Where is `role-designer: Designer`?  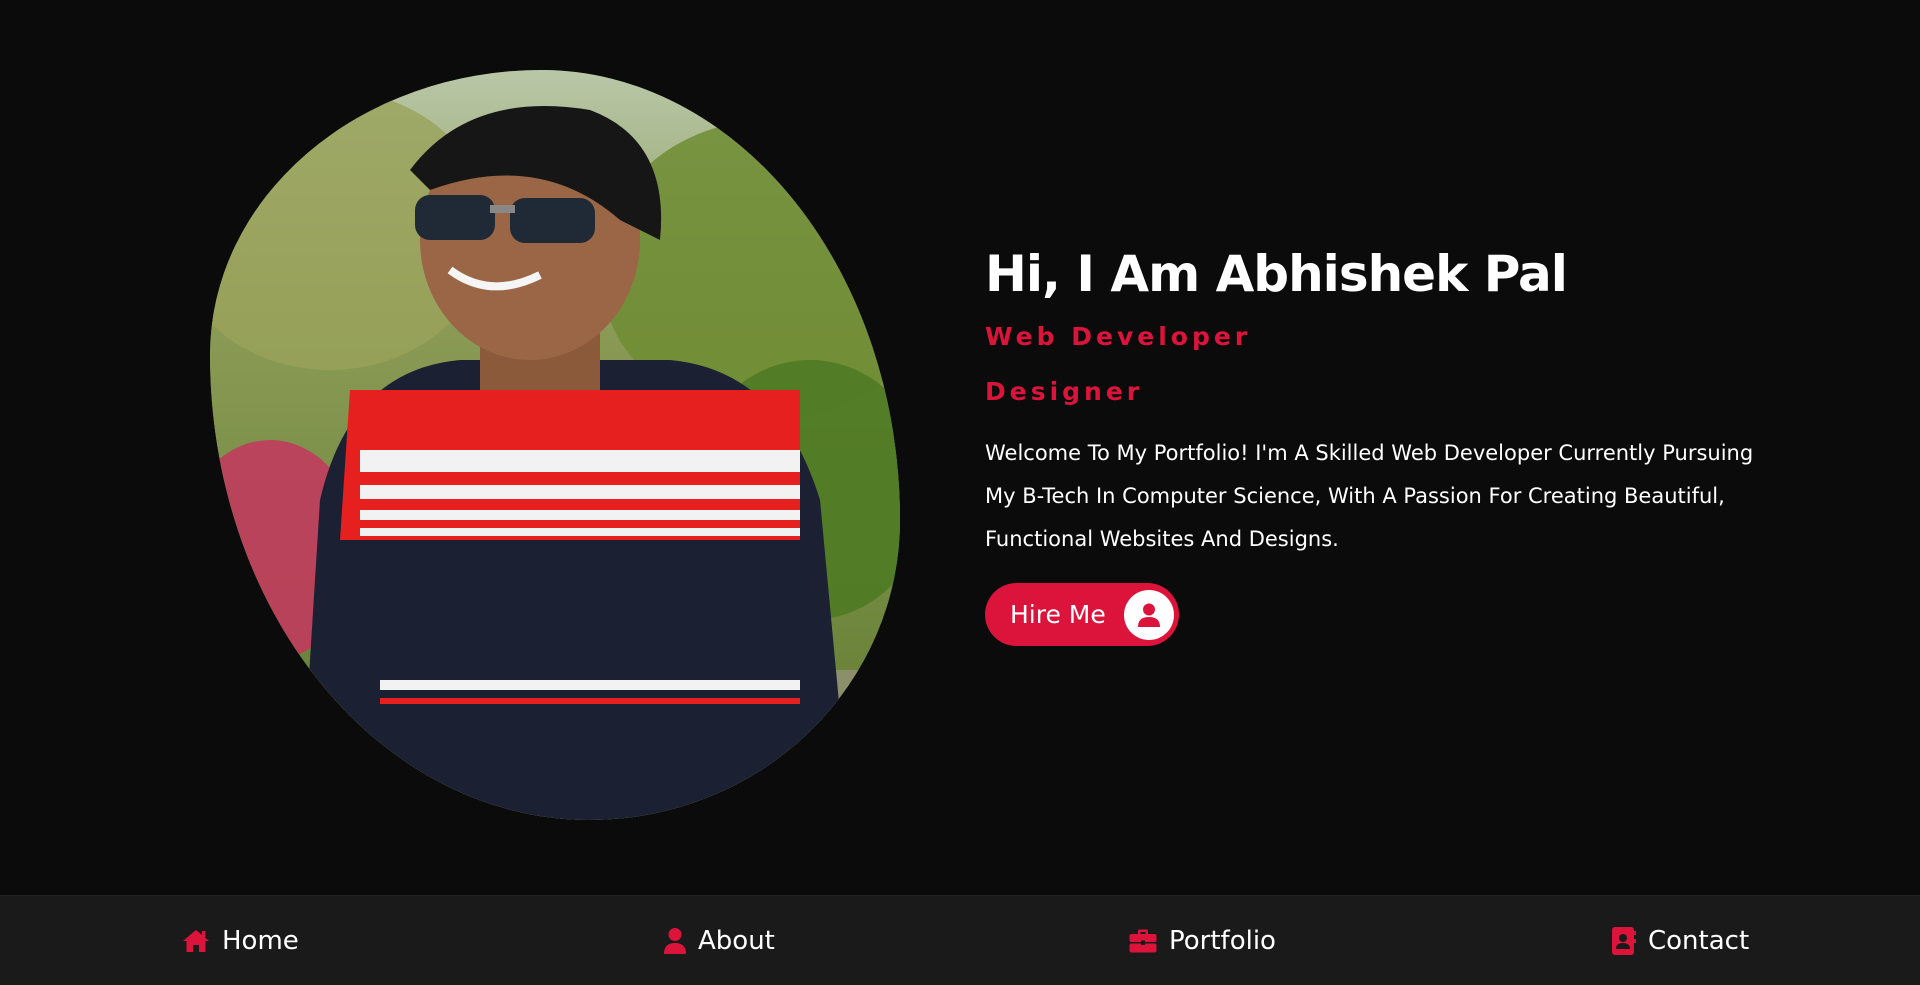
role-designer: Designer is located at coordinates (1064, 391).